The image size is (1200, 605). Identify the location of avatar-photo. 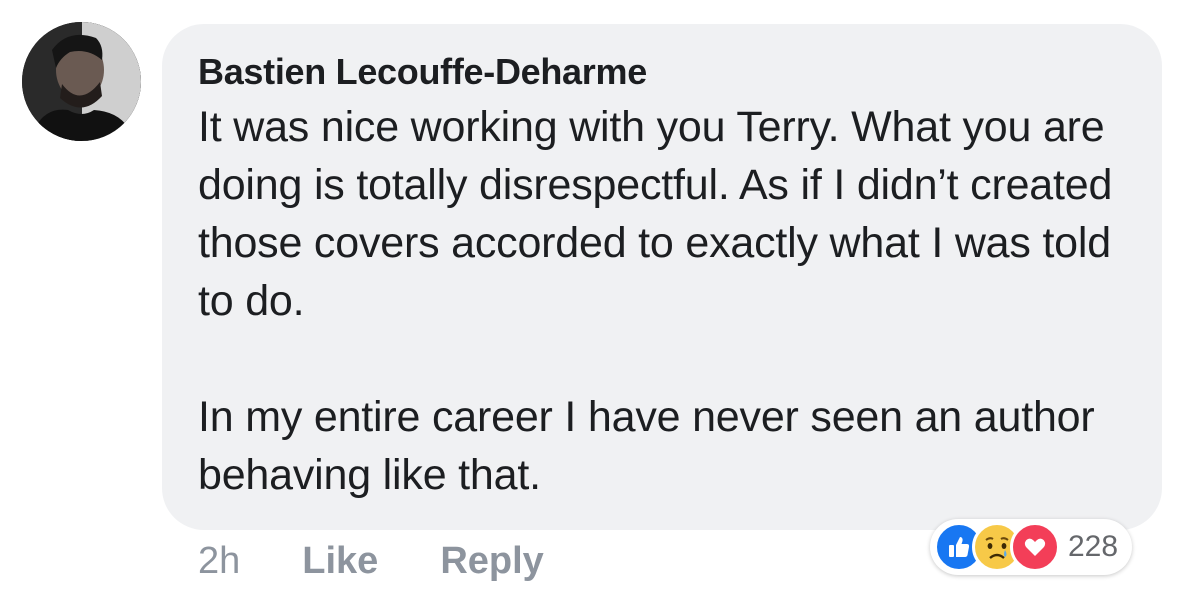
(81, 81).